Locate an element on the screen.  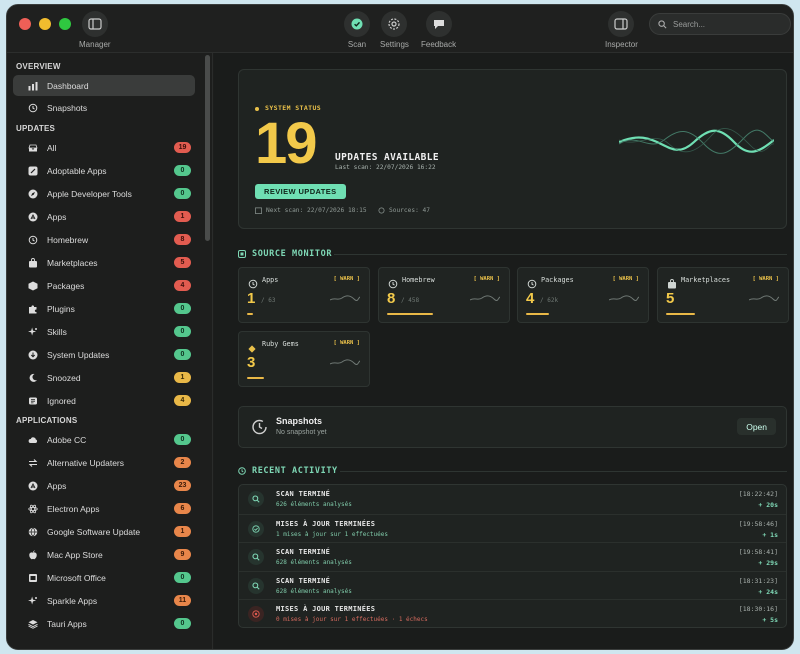
search-icon is located at coordinates (662, 23).